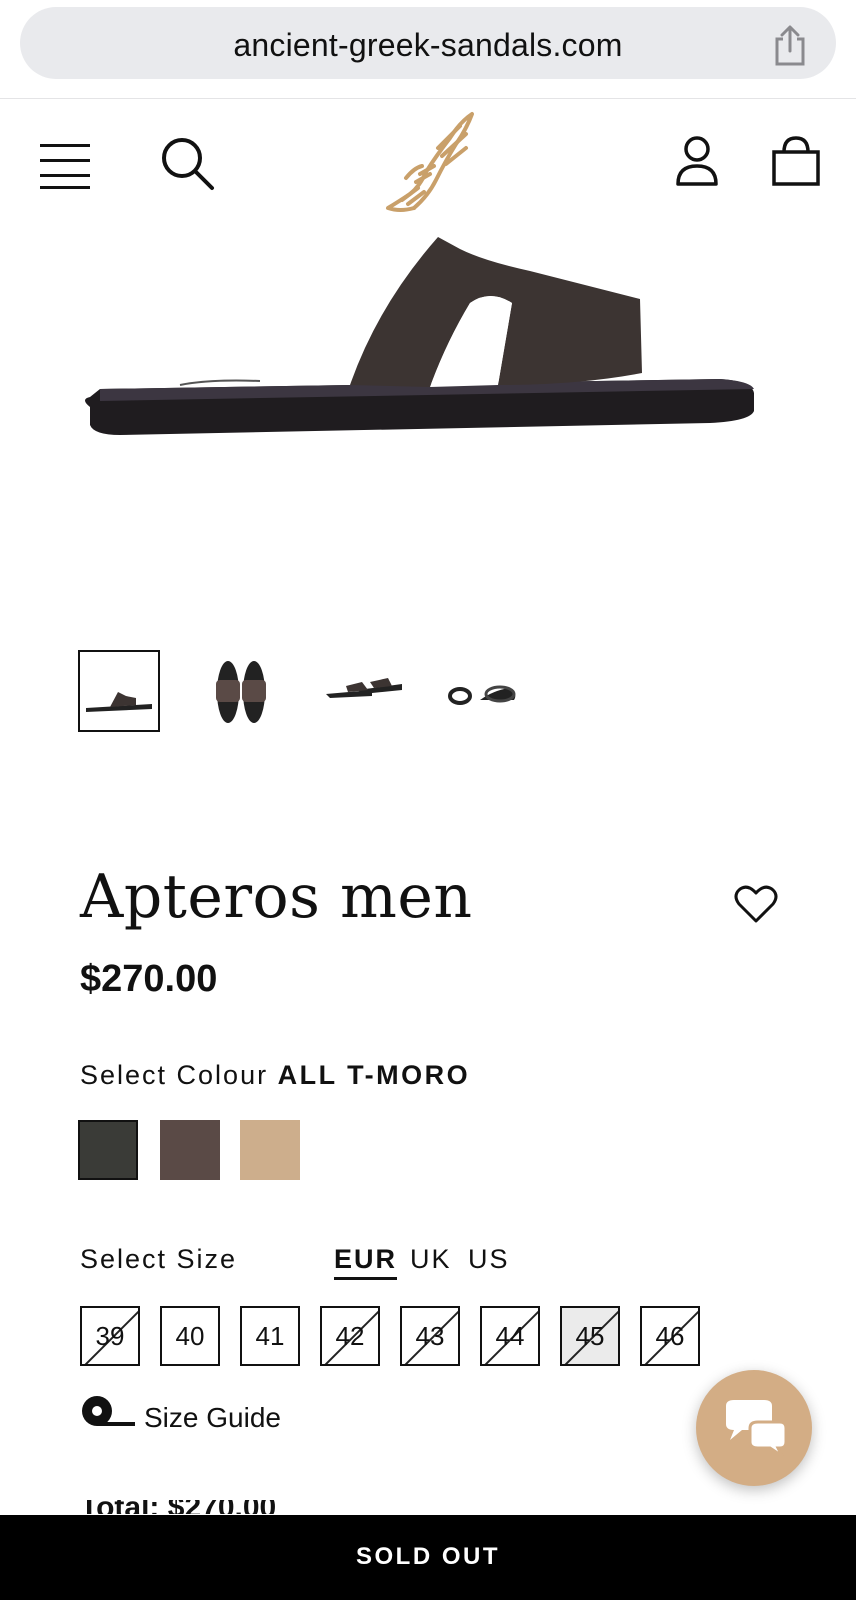  Describe the element at coordinates (212, 1417) in the screenshot. I see `size-guide-label: Size Guide` at that location.